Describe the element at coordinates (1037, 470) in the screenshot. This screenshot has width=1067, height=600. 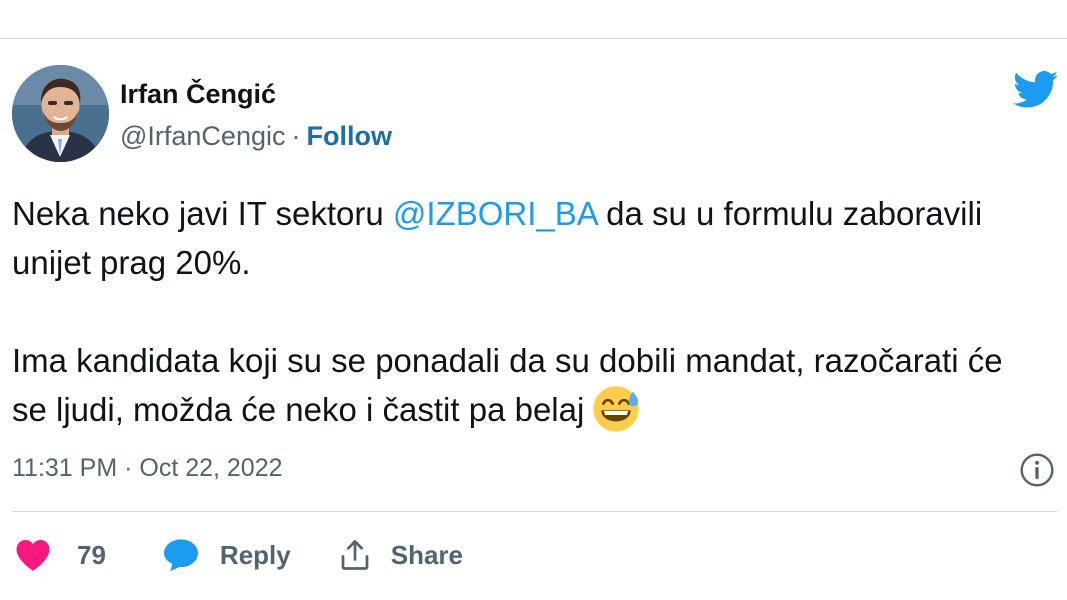
I see `info-icon` at that location.